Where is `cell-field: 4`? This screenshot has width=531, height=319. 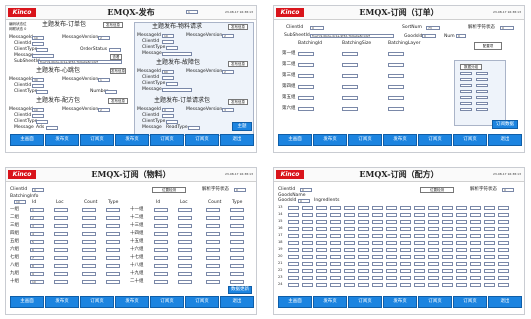
cell-field: 4 is located at coordinates (37, 234).